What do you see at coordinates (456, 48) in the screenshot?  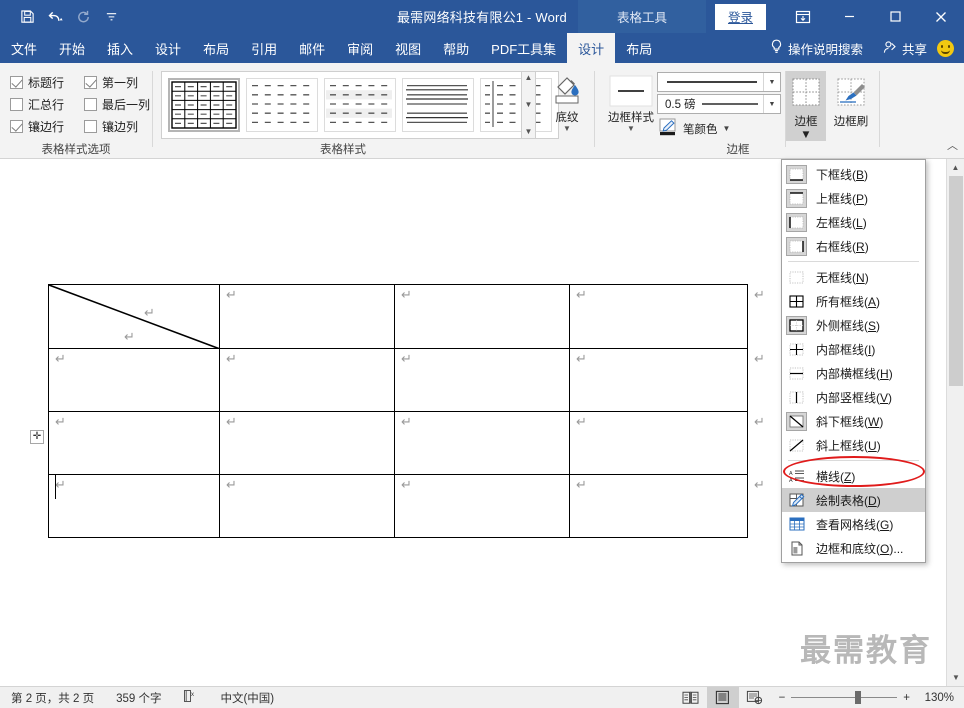 I see `tab-help: 帮助` at bounding box center [456, 48].